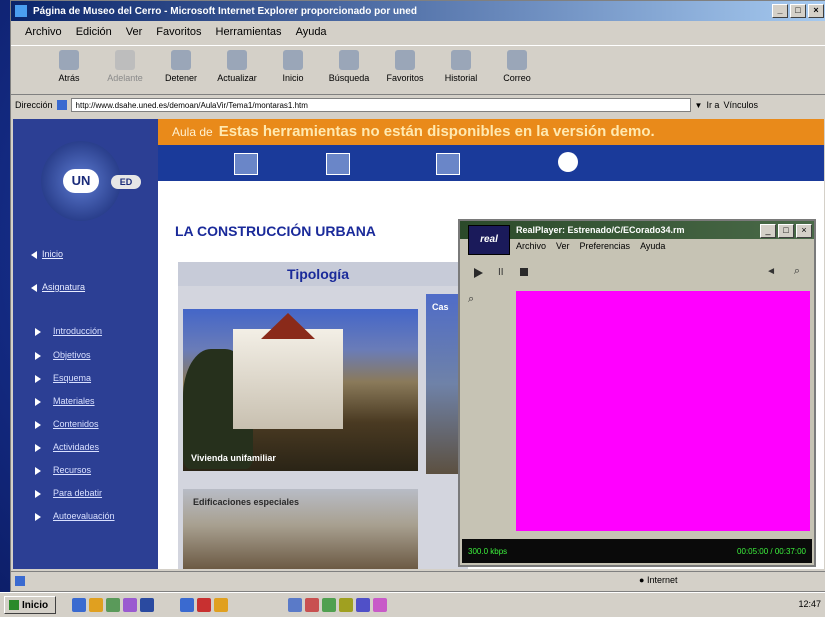 This screenshot has height=617, width=825. What do you see at coordinates (125, 64) in the screenshot?
I see `forward-button: Adelante` at bounding box center [125, 64].